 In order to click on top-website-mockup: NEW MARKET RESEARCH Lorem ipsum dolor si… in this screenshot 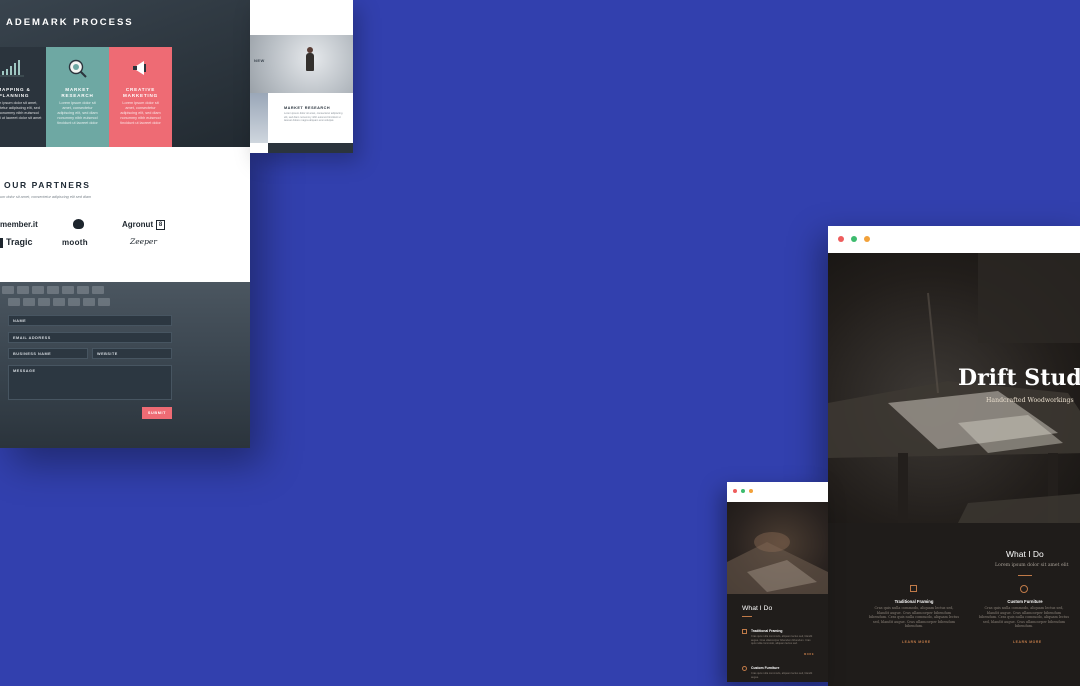, I will do `click(301, 76)`.